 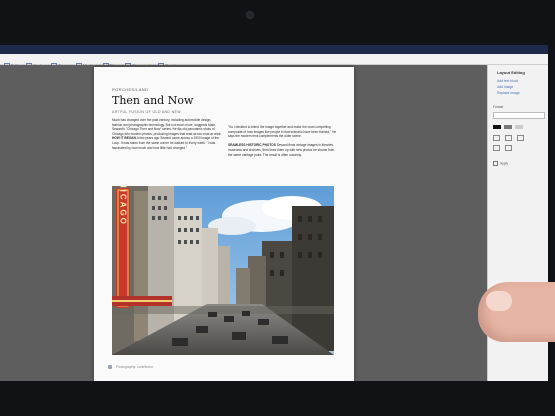 I want to click on page-subtitle: ARTFUL FUSION OF OLD AND NEW, so click(x=146, y=112).